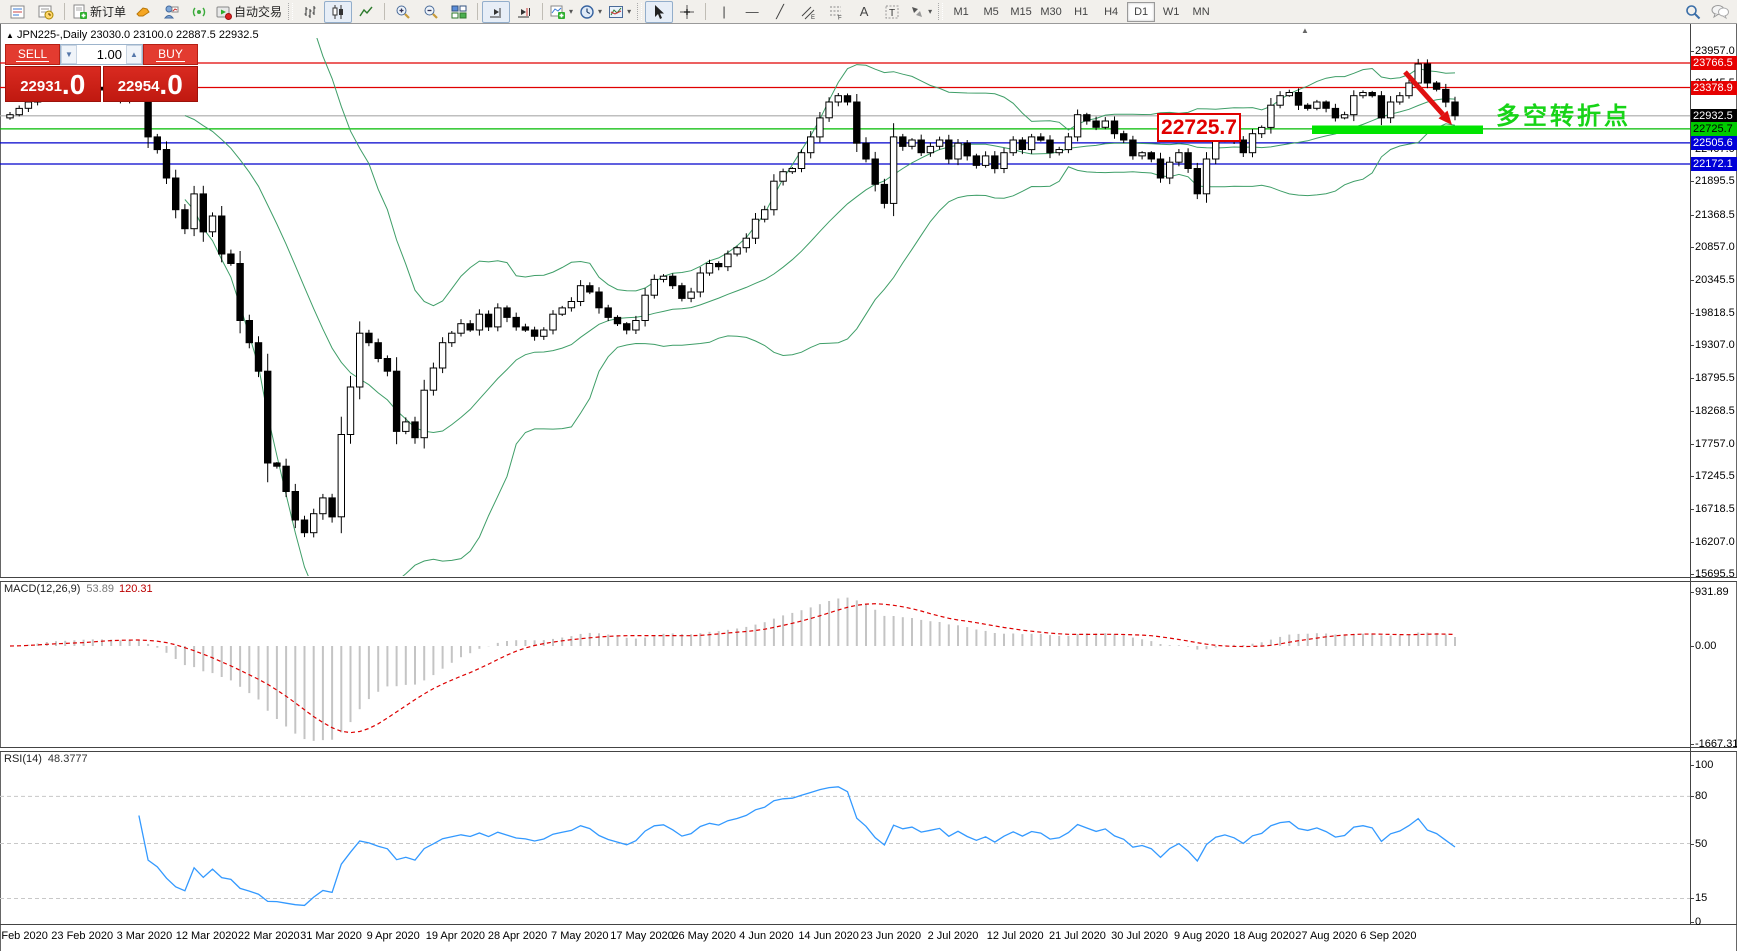 This screenshot has height=951, width=1737. I want to click on timeframe-m1: M1, so click(961, 12).